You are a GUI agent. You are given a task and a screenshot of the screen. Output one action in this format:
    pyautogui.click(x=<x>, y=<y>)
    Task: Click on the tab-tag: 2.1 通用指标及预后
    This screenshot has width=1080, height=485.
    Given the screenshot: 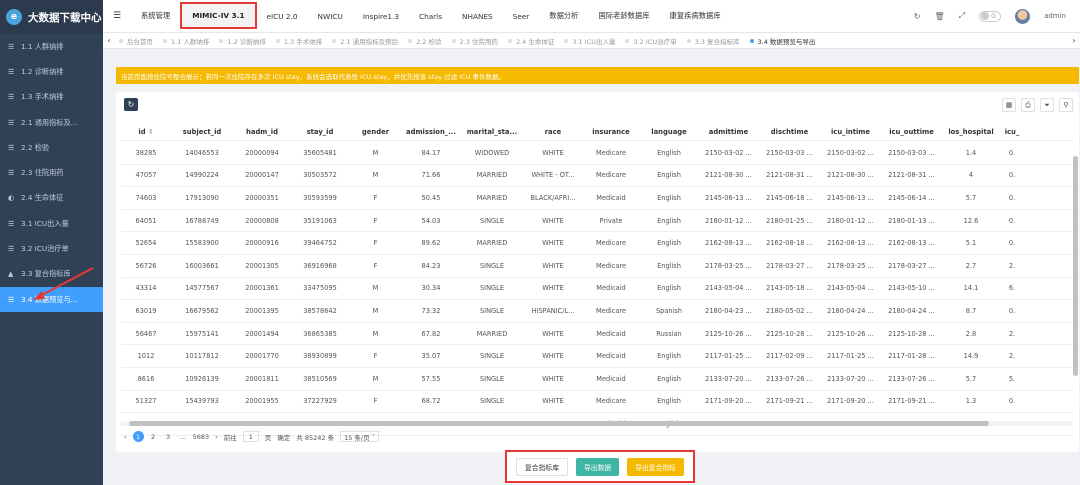 What is the action you would take?
    pyautogui.click(x=366, y=41)
    